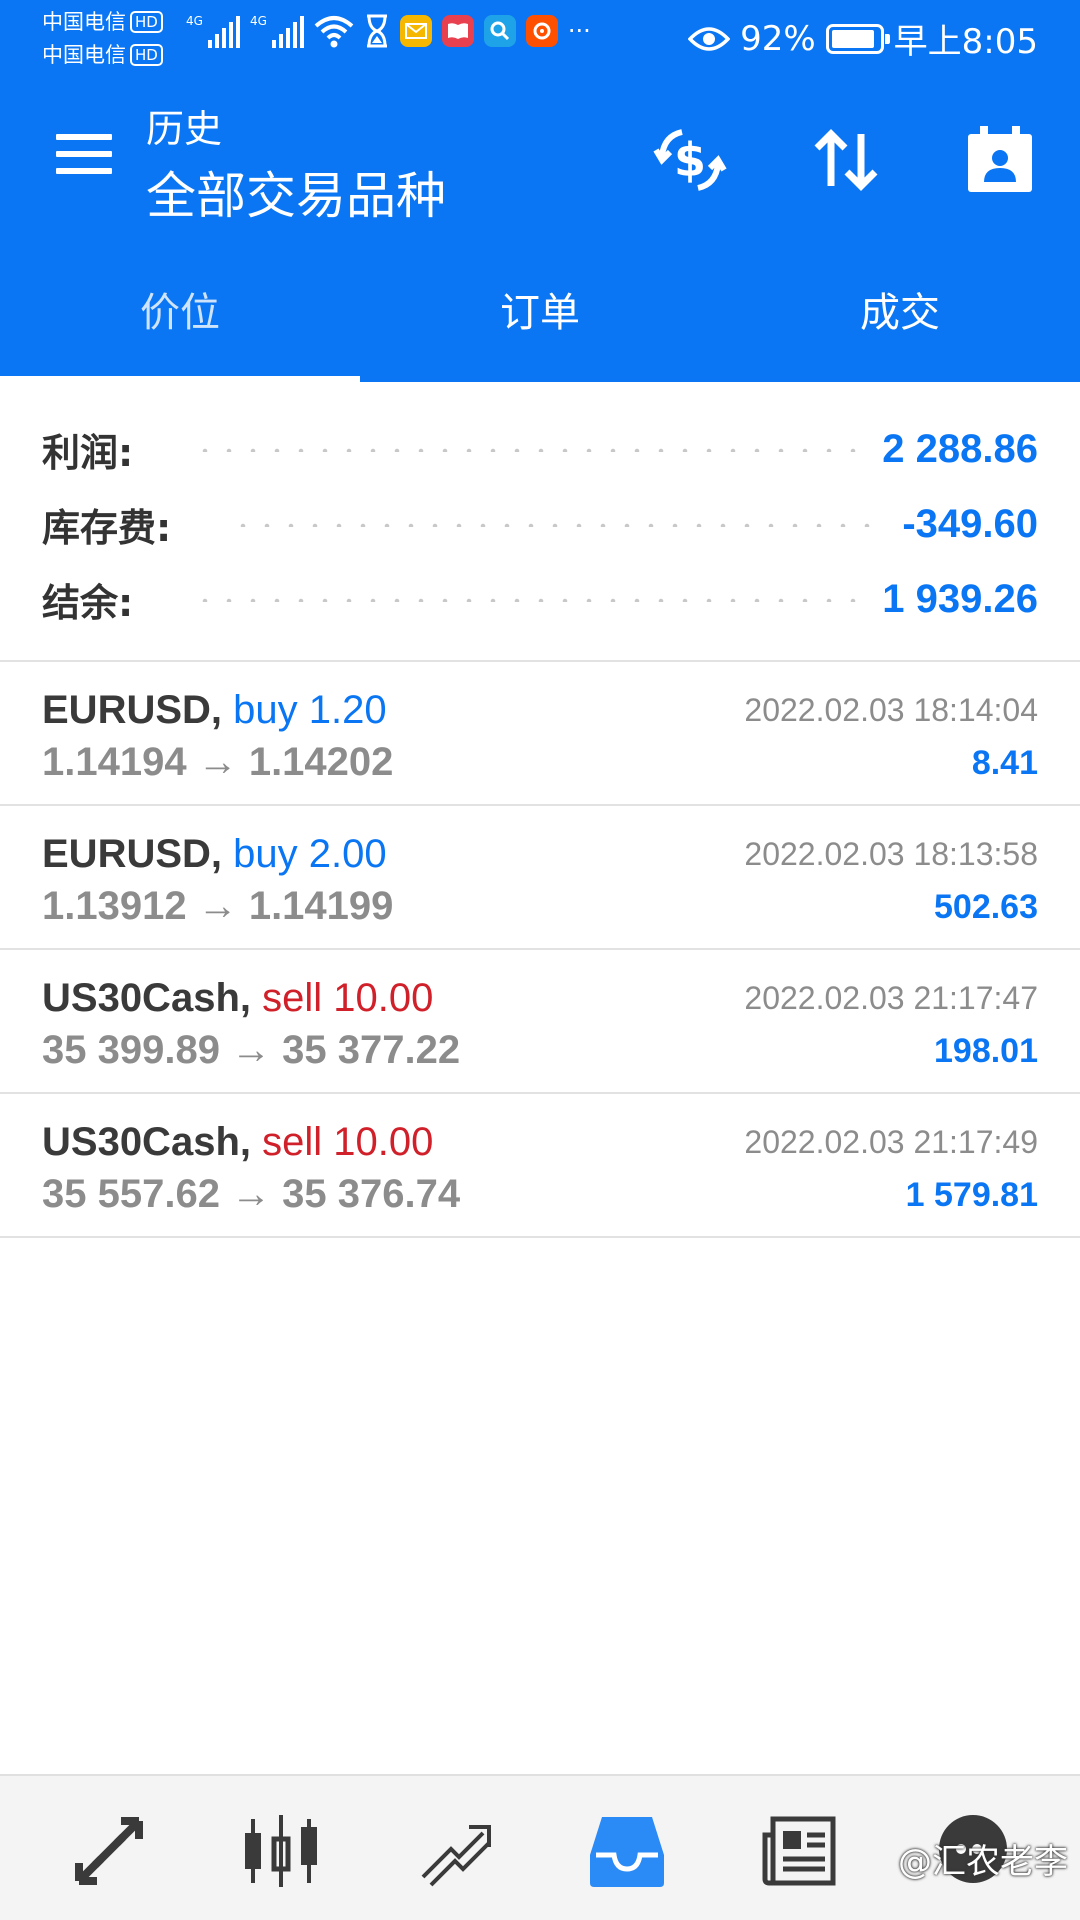  Describe the element at coordinates (960, 449) in the screenshot. I see `profit-value: 2 288.86` at that location.